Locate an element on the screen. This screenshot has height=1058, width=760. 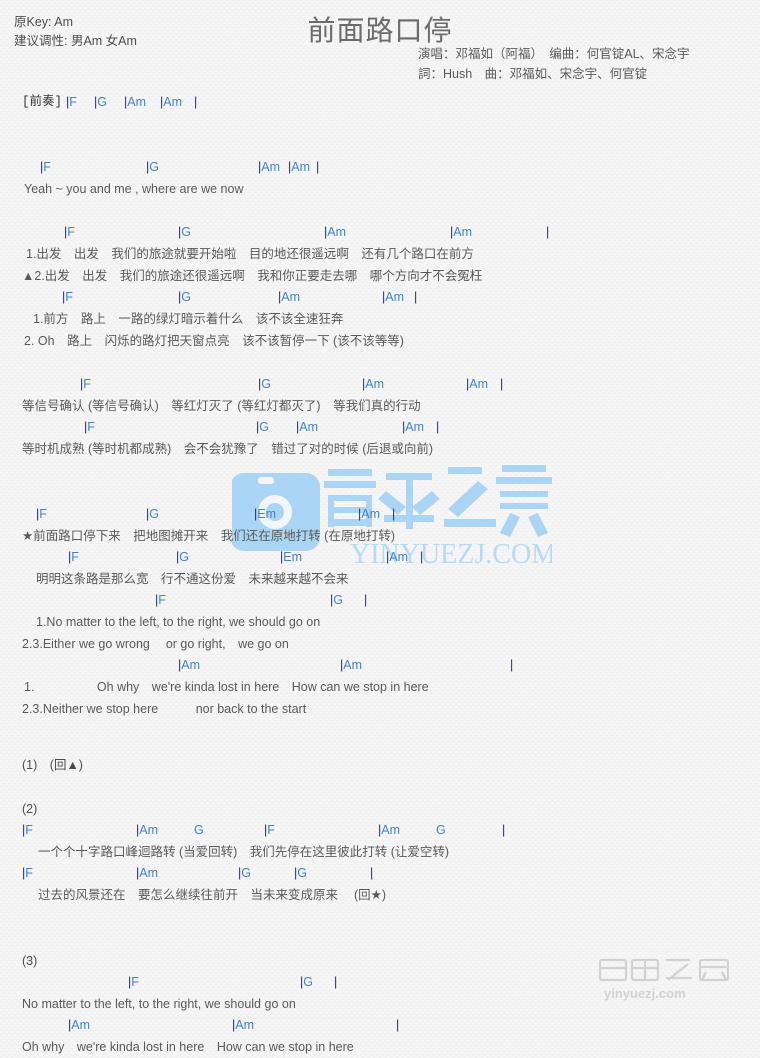
part-3-label: (3) is located at coordinates (380, 961).